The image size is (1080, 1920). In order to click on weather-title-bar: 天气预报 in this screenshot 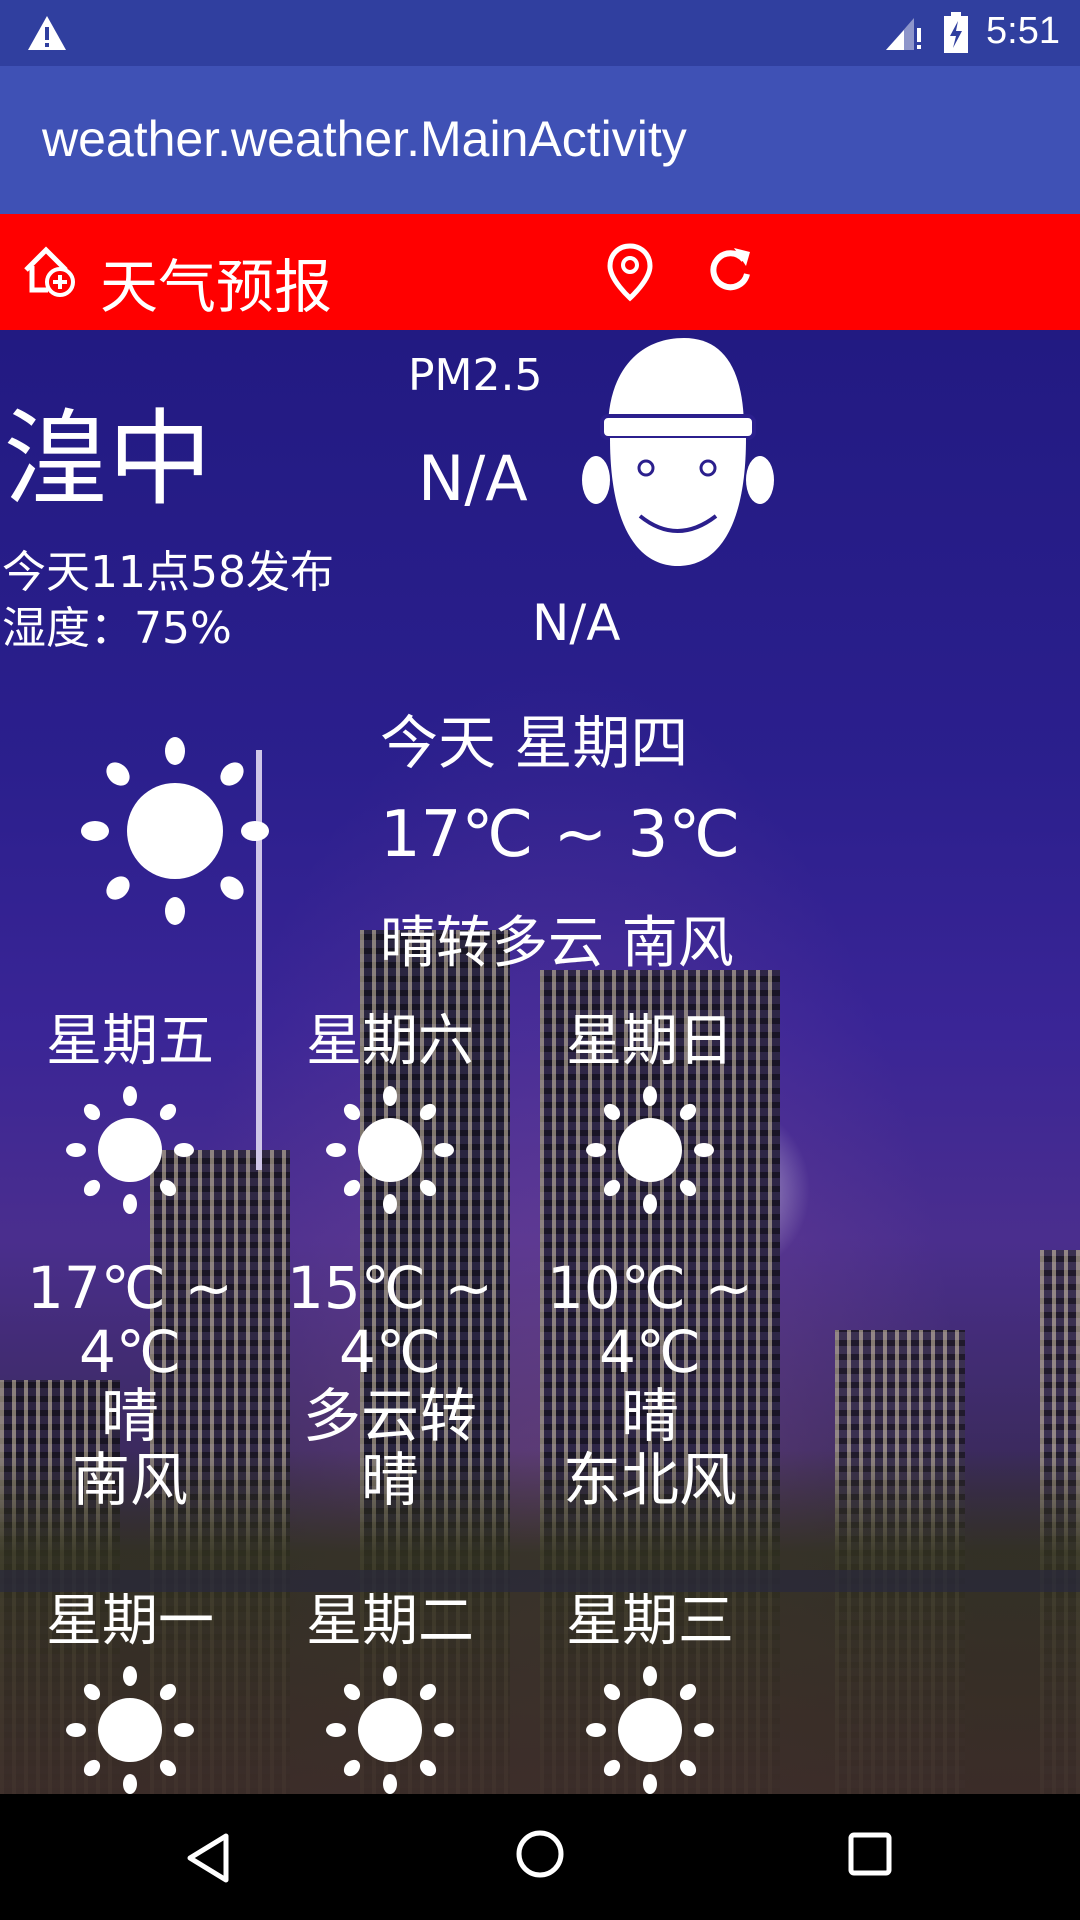, I will do `click(540, 272)`.